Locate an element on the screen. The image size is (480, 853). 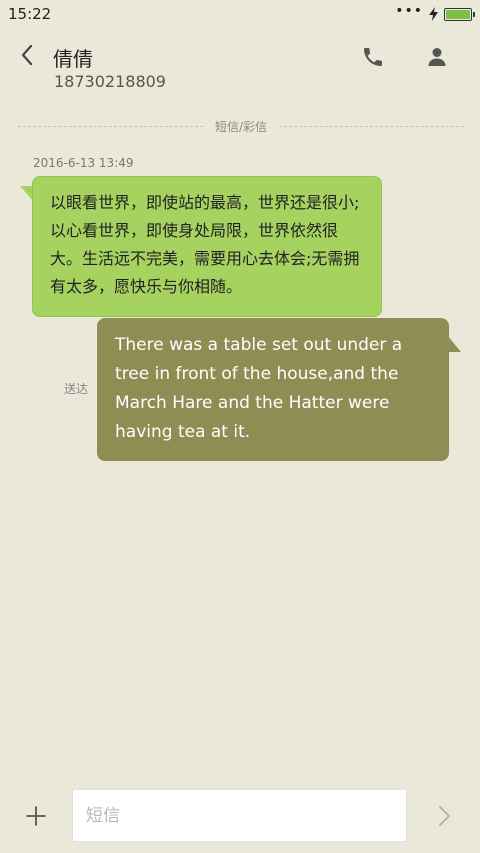
divider-line-right is located at coordinates (372, 126).